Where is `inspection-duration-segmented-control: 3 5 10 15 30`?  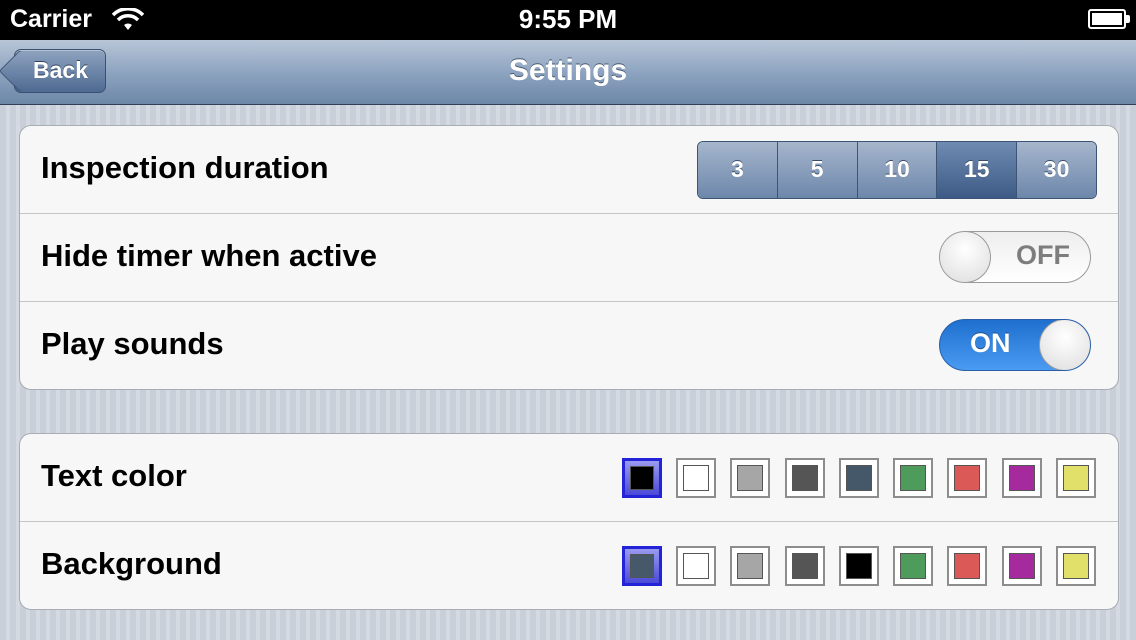 inspection-duration-segmented-control: 3 5 10 15 30 is located at coordinates (897, 170).